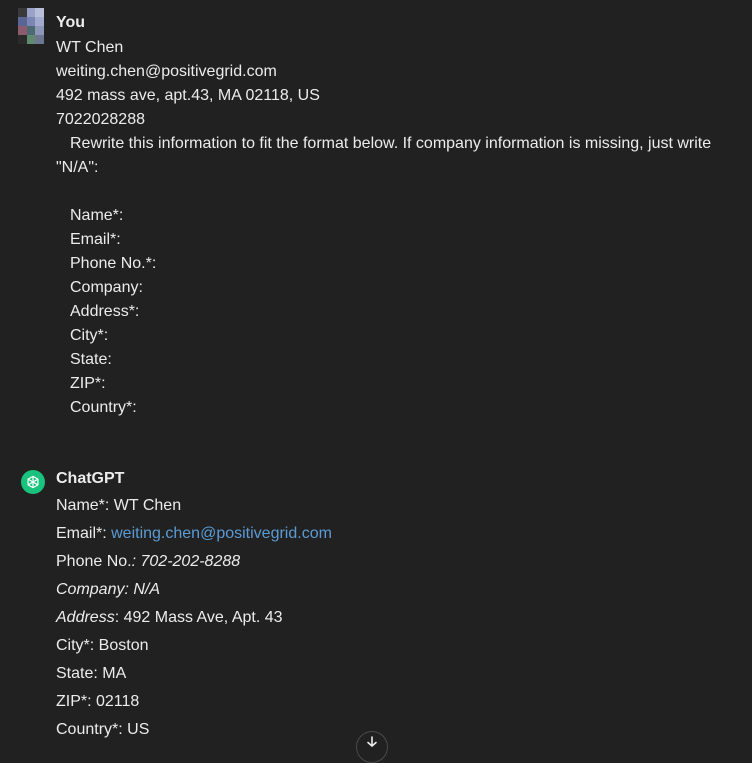 This screenshot has width=752, height=763. I want to click on user-field-name: Name*:, so click(97, 215).